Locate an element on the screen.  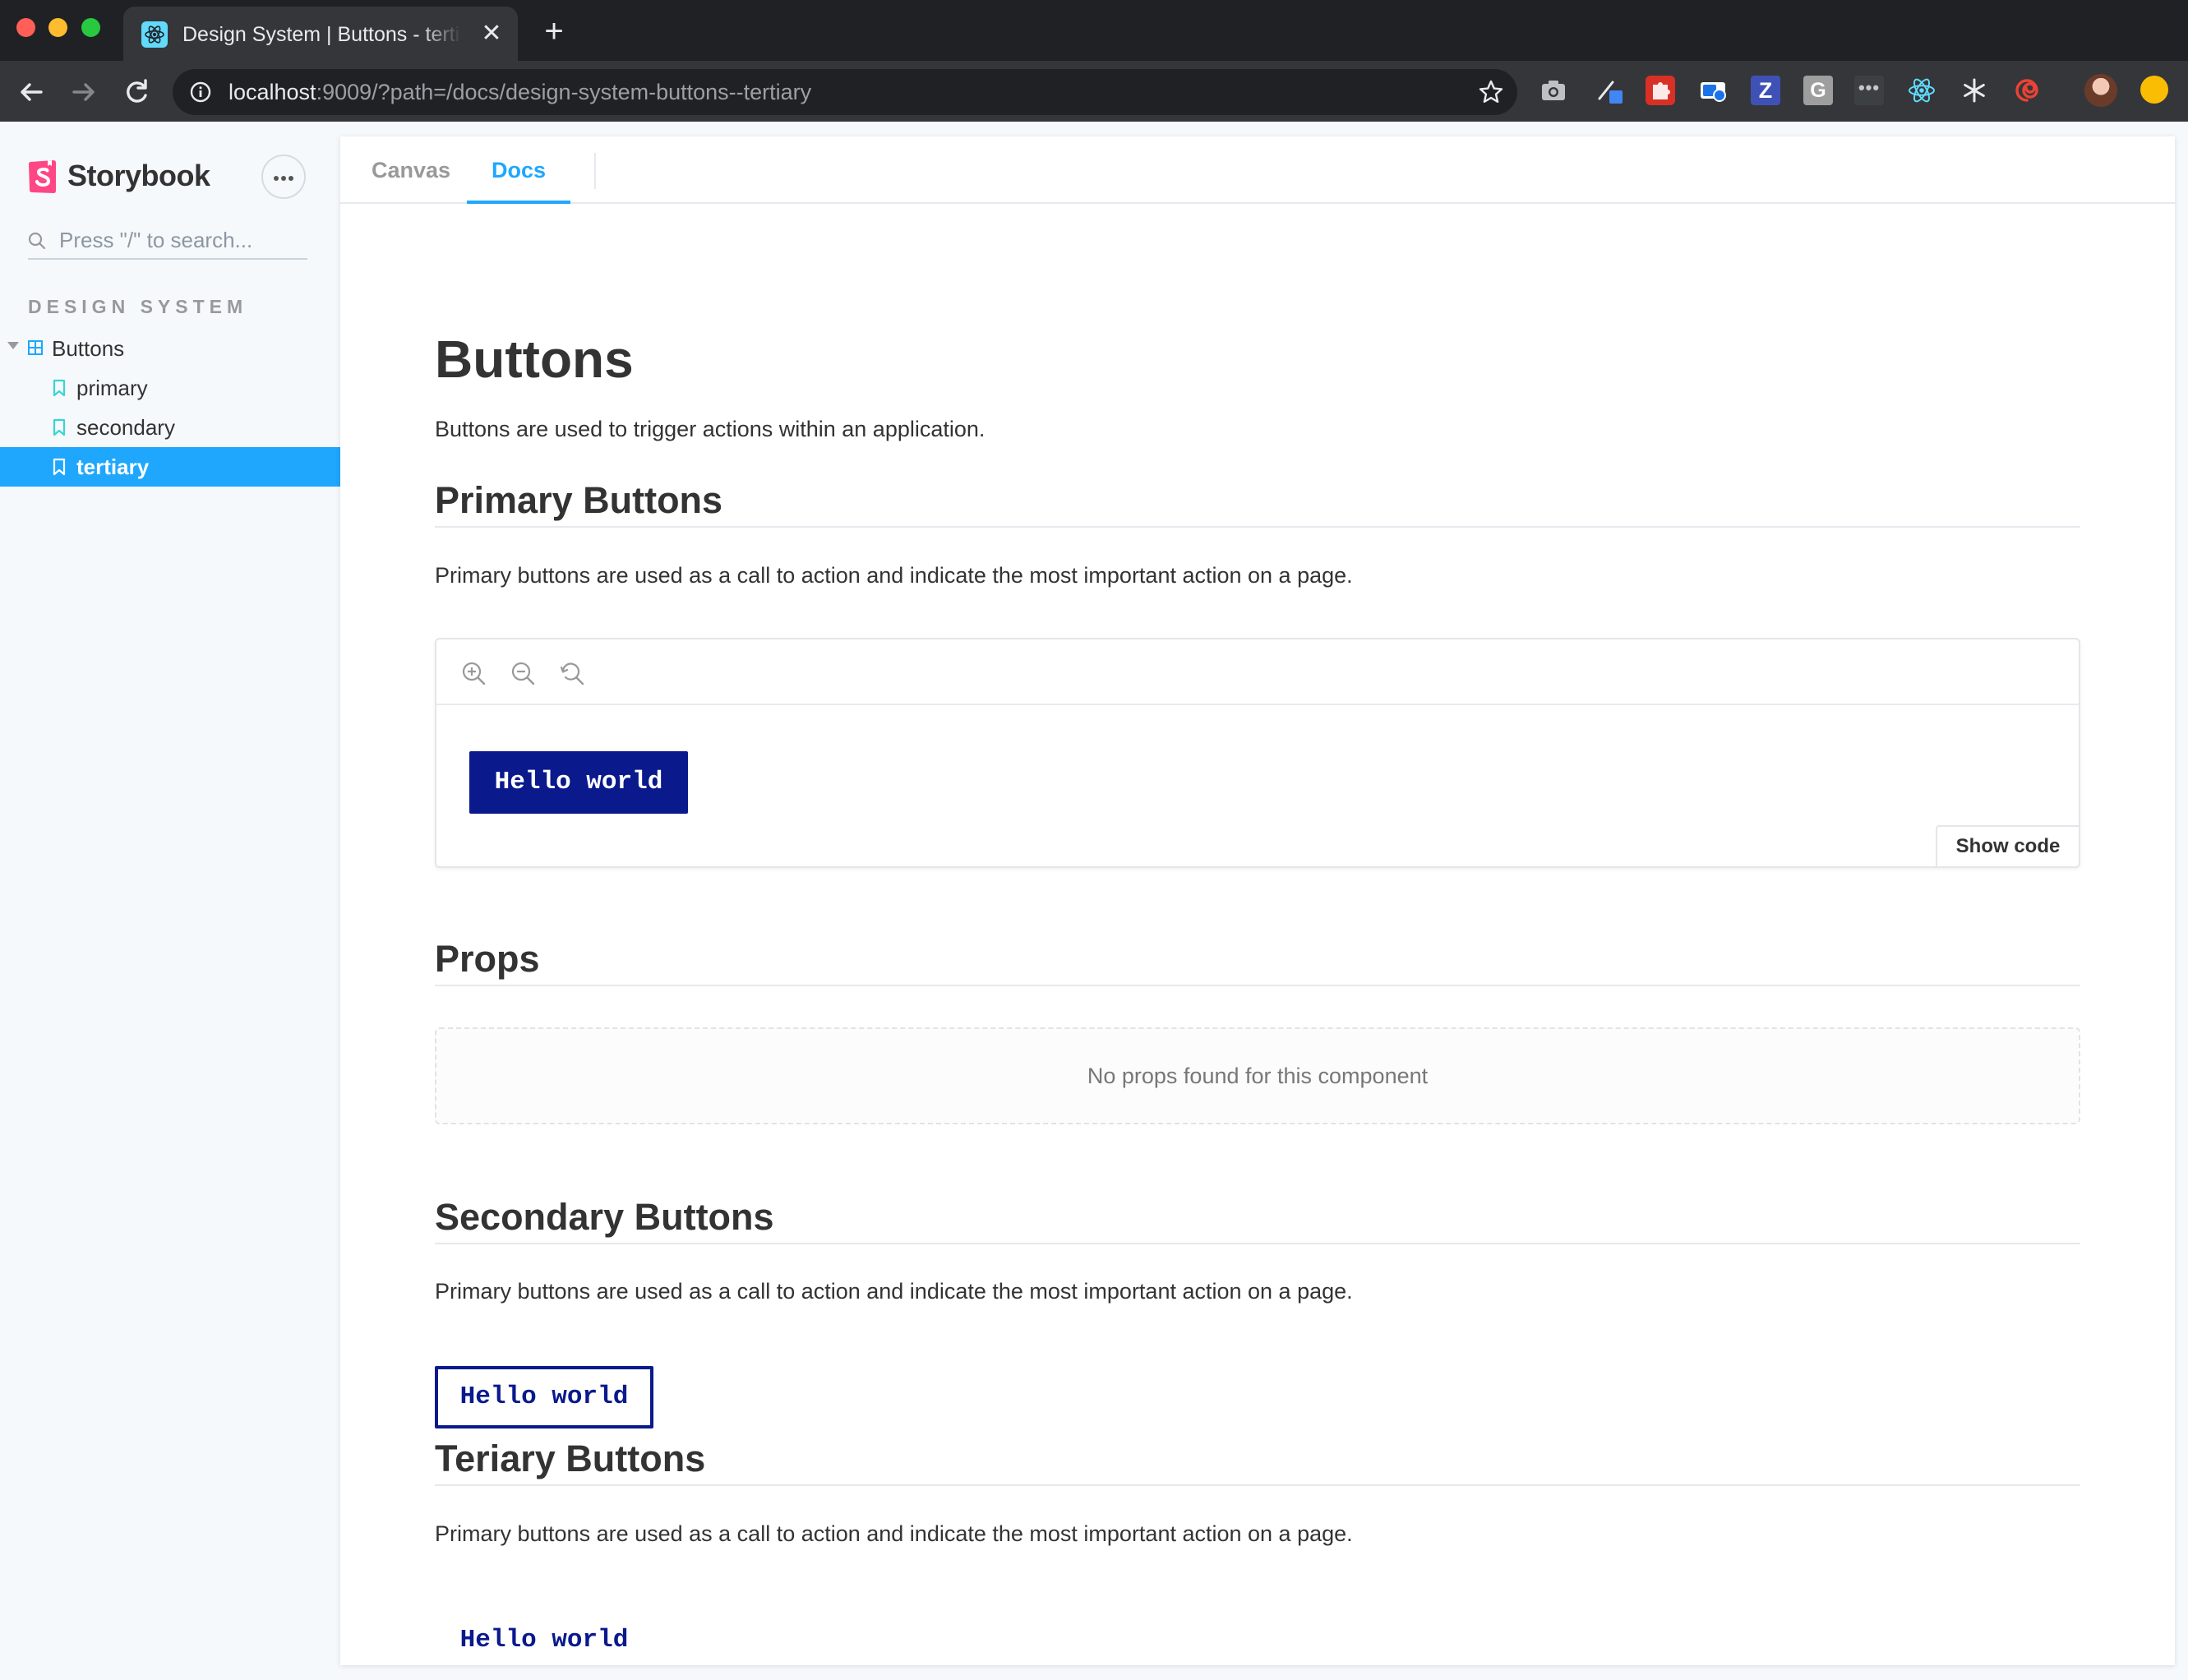
secondary-heading: Secondary Buttons is located at coordinates (1257, 1219).